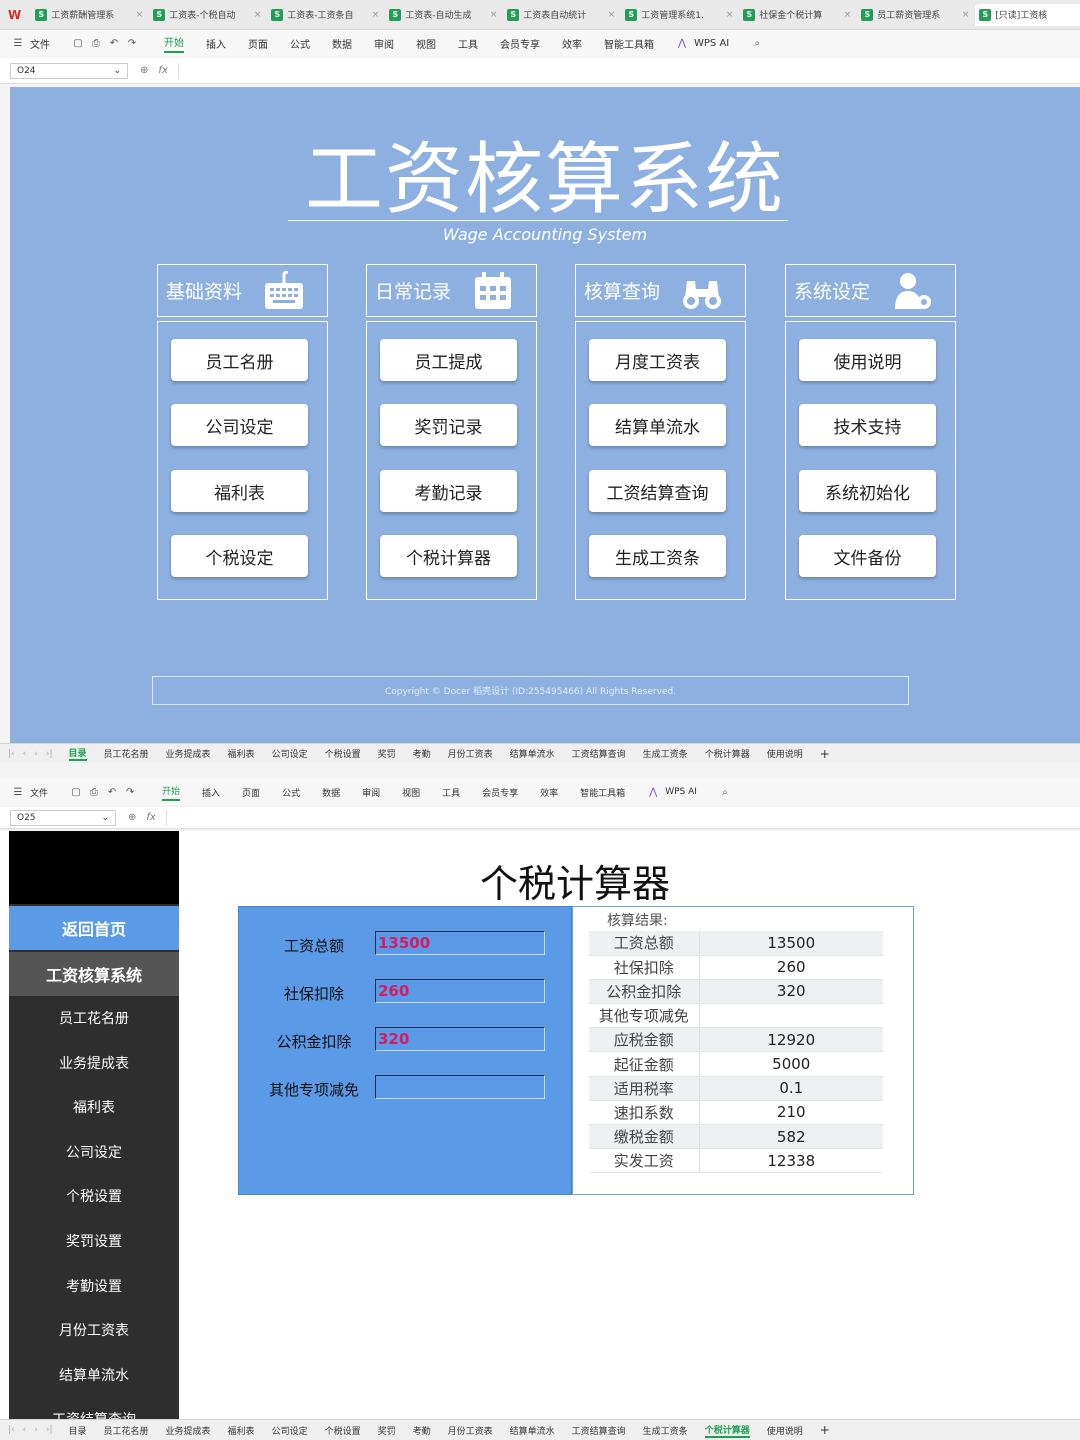 The width and height of the screenshot is (1080, 1440). I want to click on result-value: 5000, so click(791, 1064).